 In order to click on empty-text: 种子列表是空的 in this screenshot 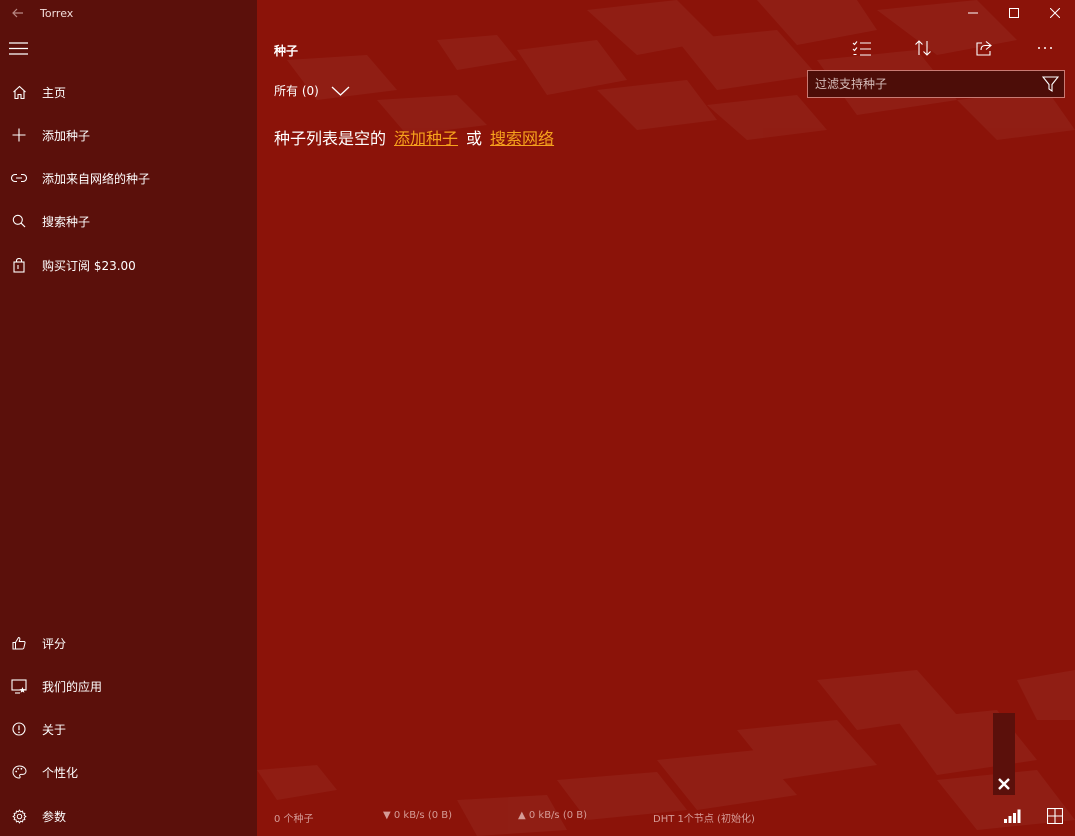, I will do `click(330, 138)`.